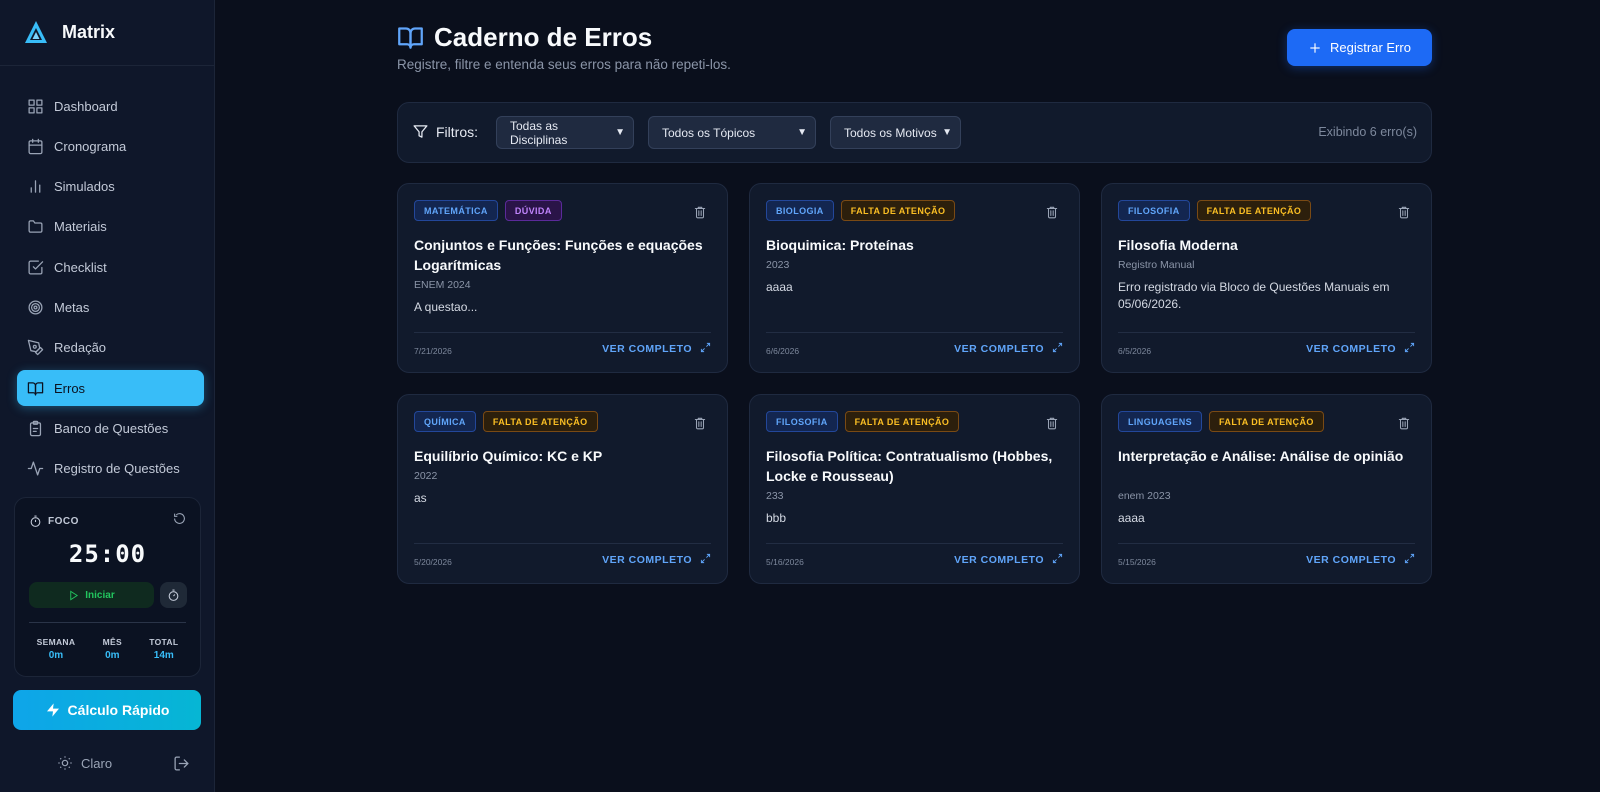 The image size is (1600, 792). I want to click on card-title: Bioquimica: Proteínas, so click(840, 245).